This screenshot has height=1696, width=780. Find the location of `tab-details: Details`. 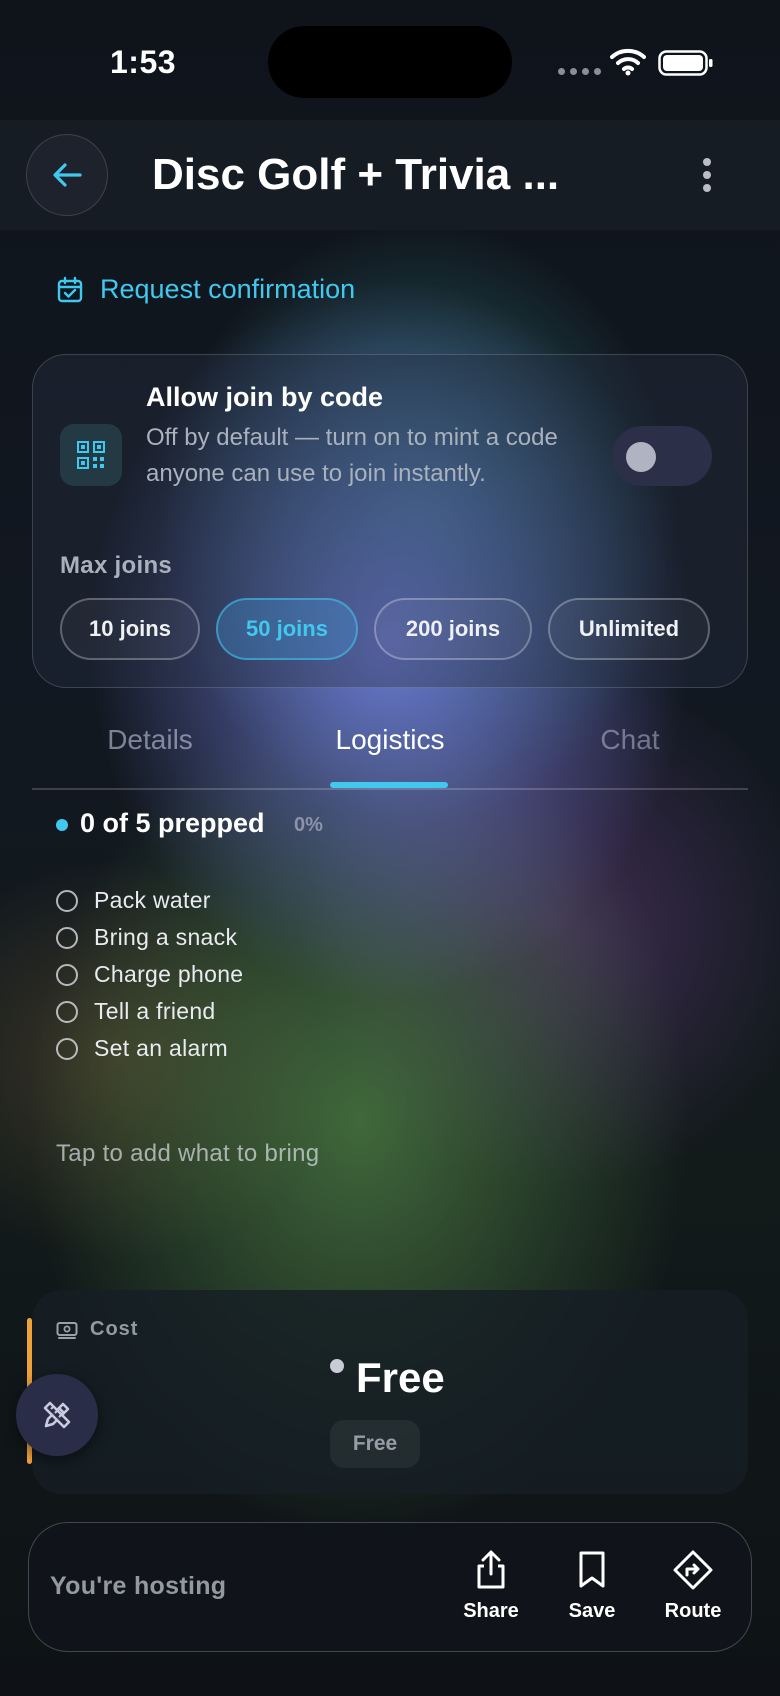

tab-details: Details is located at coordinates (150, 740).